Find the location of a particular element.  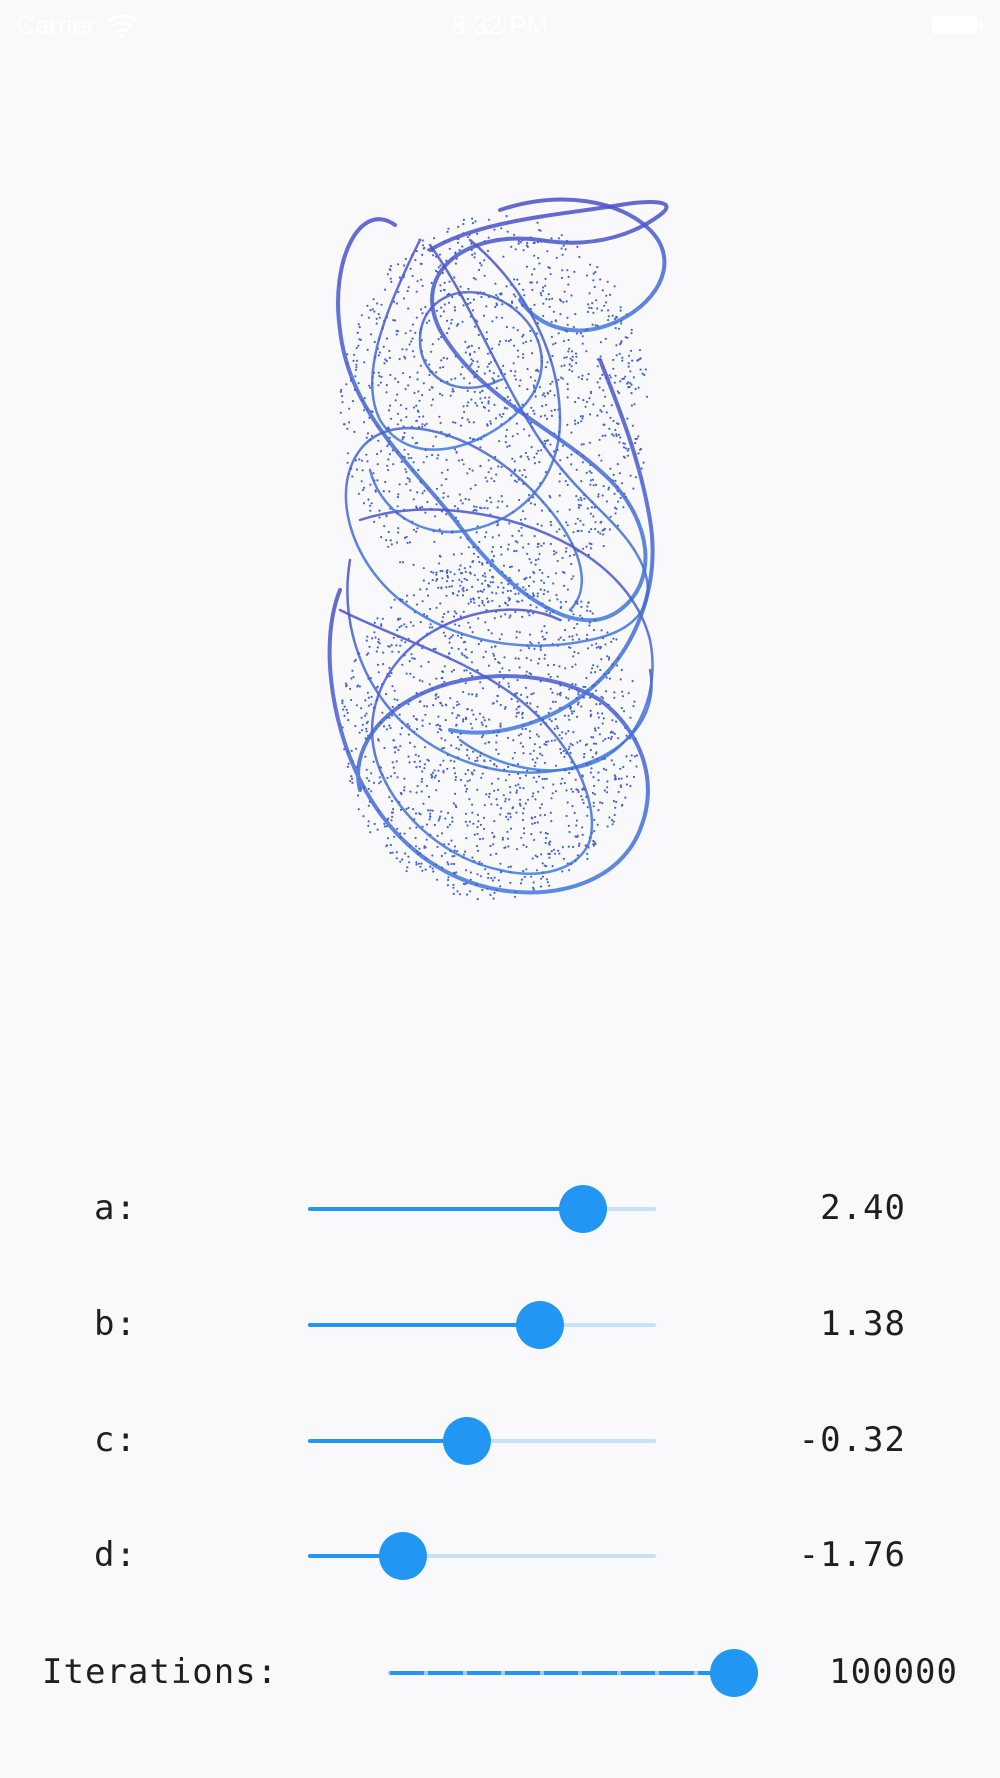

iterations-slider-thumb is located at coordinates (734, 1673).